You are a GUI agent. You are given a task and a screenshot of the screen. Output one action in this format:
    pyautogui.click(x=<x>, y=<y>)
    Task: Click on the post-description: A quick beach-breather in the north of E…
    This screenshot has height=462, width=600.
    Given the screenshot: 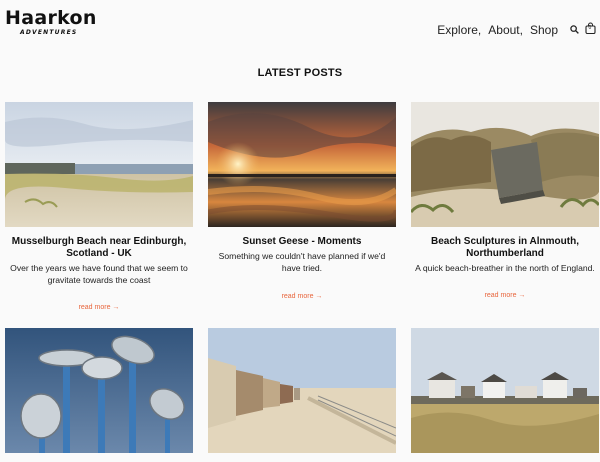 What is the action you would take?
    pyautogui.click(x=505, y=268)
    